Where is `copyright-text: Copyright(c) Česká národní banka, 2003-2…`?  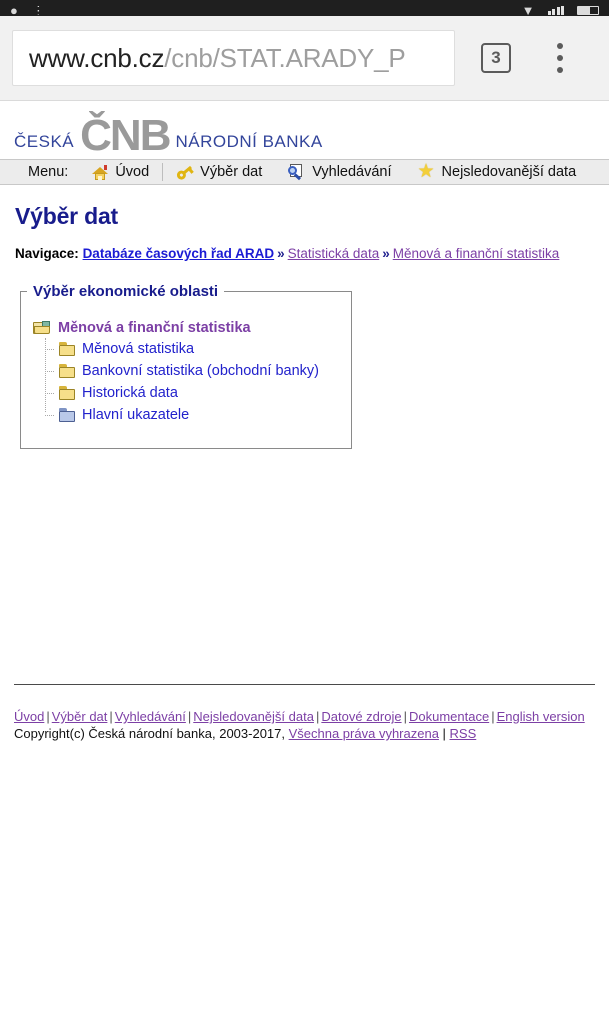
copyright-text: Copyright(c) Česká národní banka, 2003-2… is located at coordinates (151, 733).